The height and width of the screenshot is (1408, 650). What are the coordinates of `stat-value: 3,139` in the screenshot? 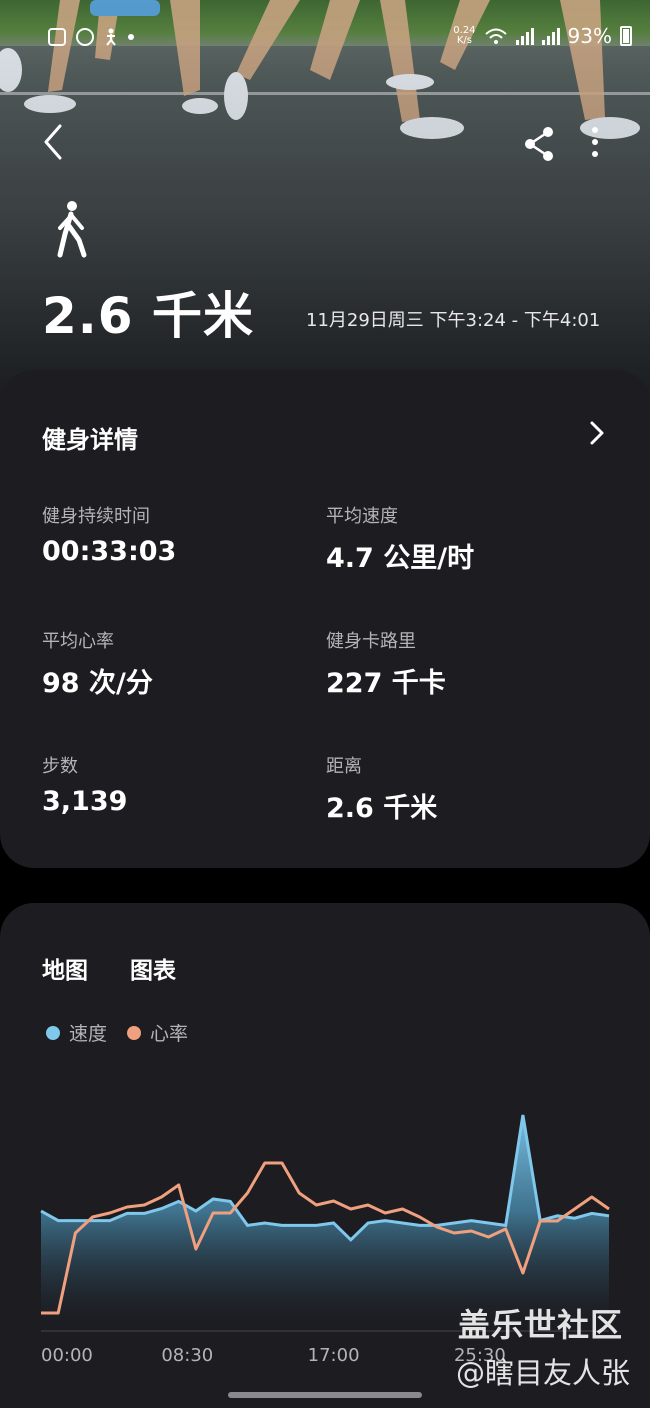 It's located at (85, 801).